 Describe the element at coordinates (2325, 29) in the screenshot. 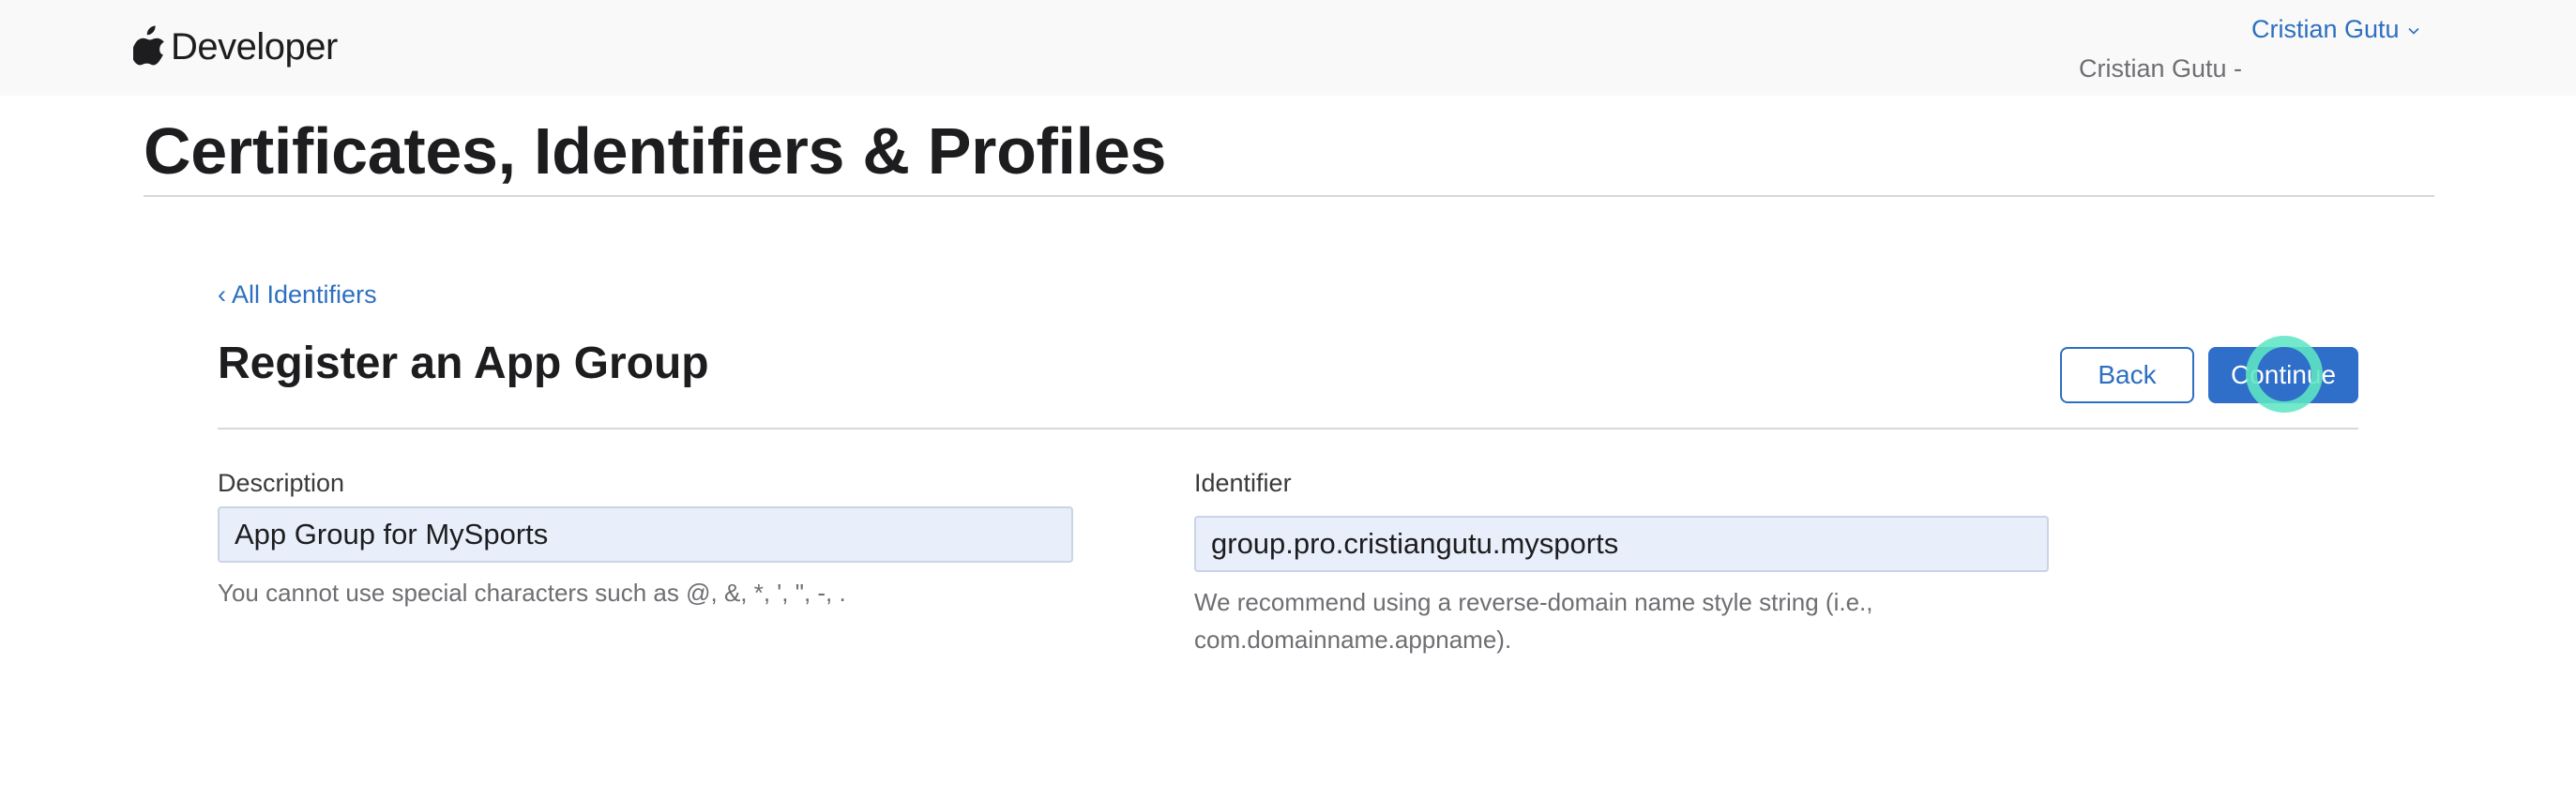

I see `account-name: Cristian Gutu` at that location.